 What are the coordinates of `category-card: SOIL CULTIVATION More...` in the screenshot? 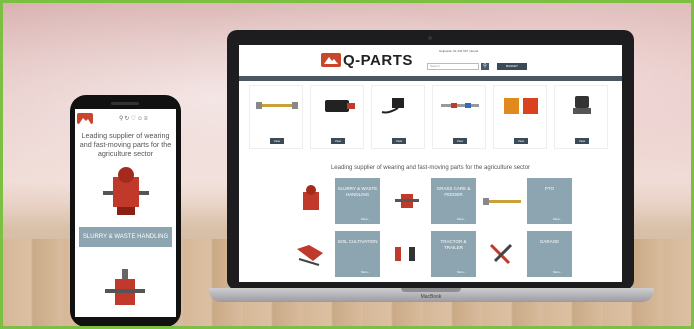 It's located at (336, 254).